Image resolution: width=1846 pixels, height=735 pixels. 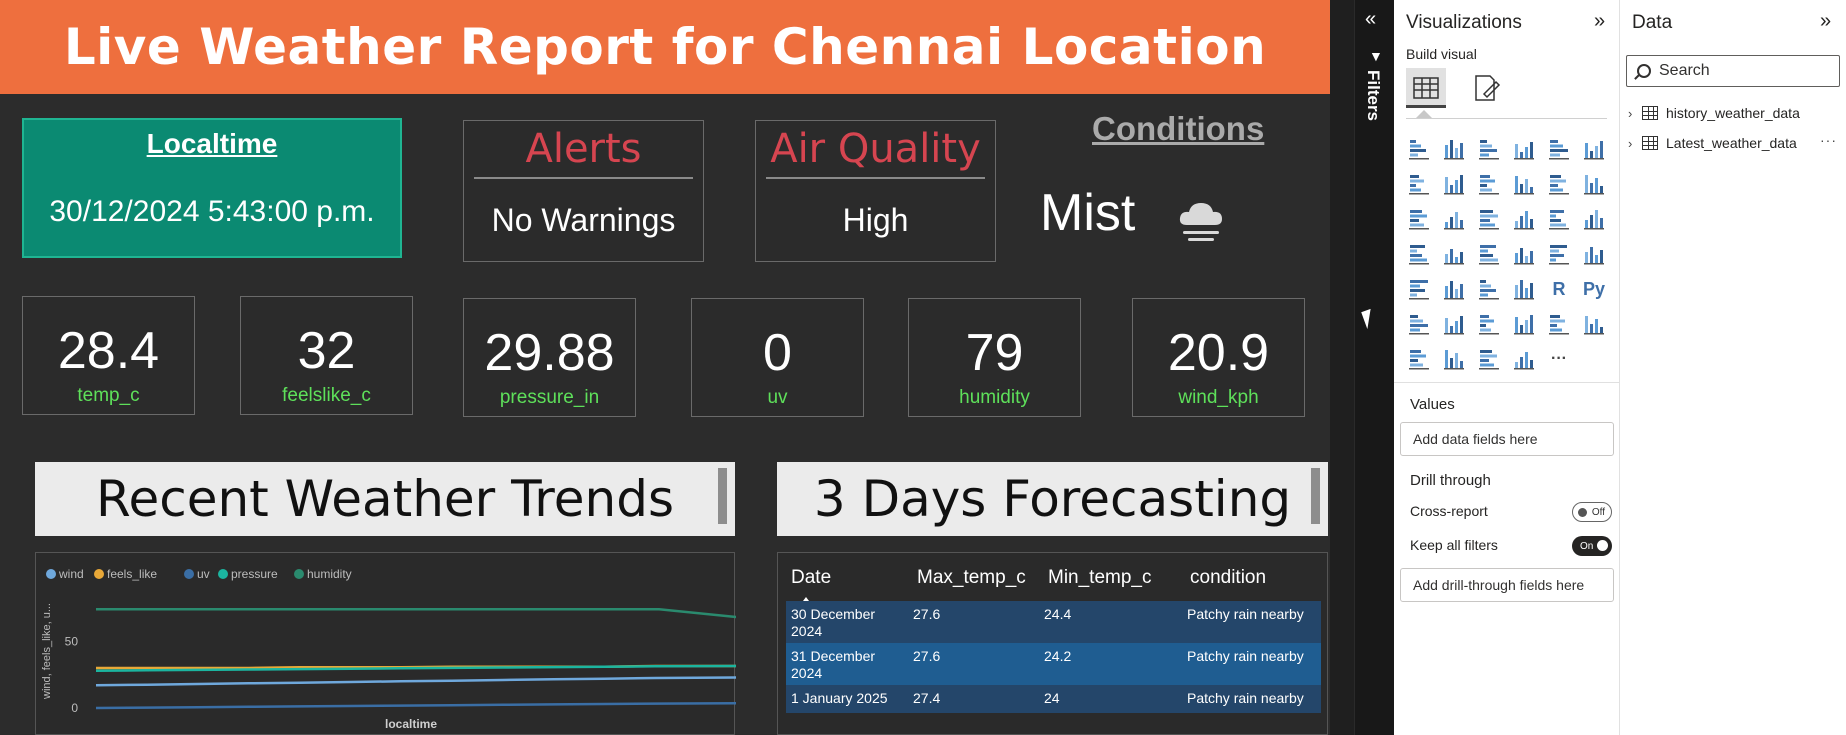 I want to click on format-visual-tab, so click(x=1486, y=88).